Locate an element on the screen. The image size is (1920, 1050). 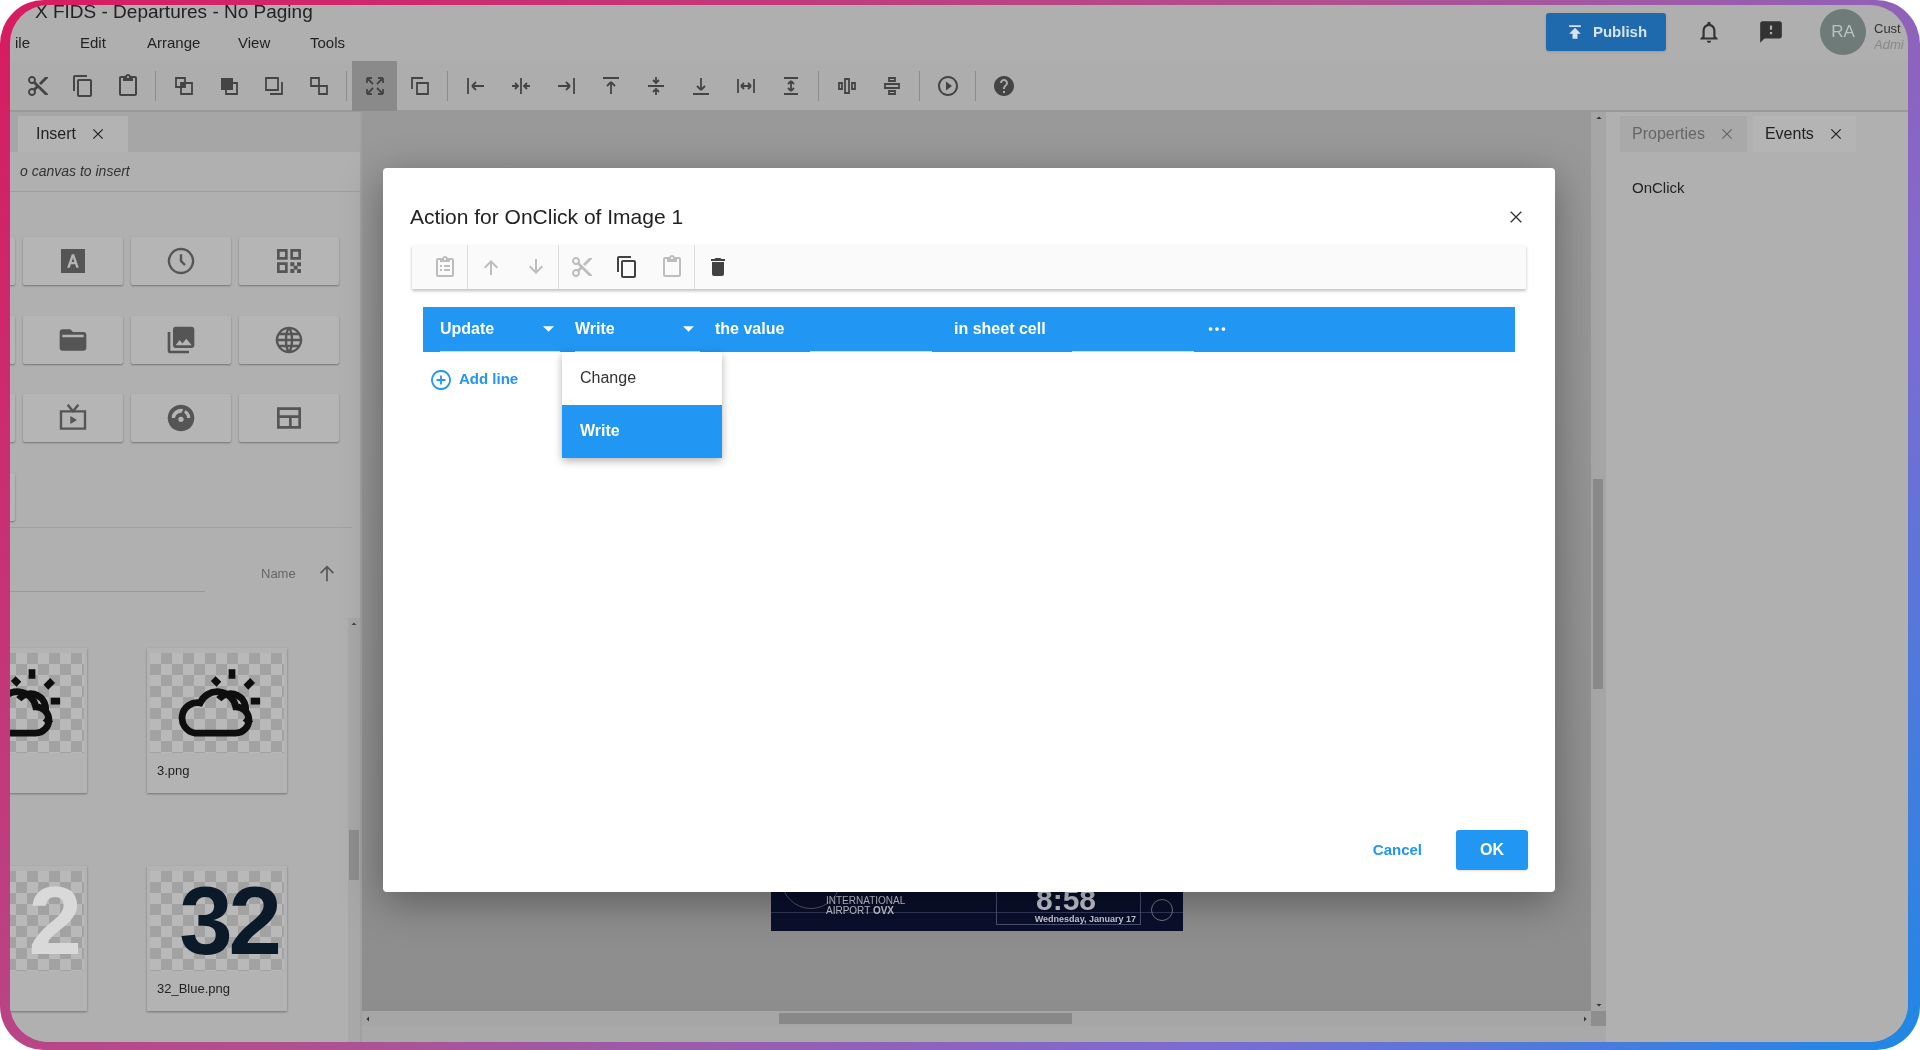
sort-label: Name is located at coordinates (278, 574).